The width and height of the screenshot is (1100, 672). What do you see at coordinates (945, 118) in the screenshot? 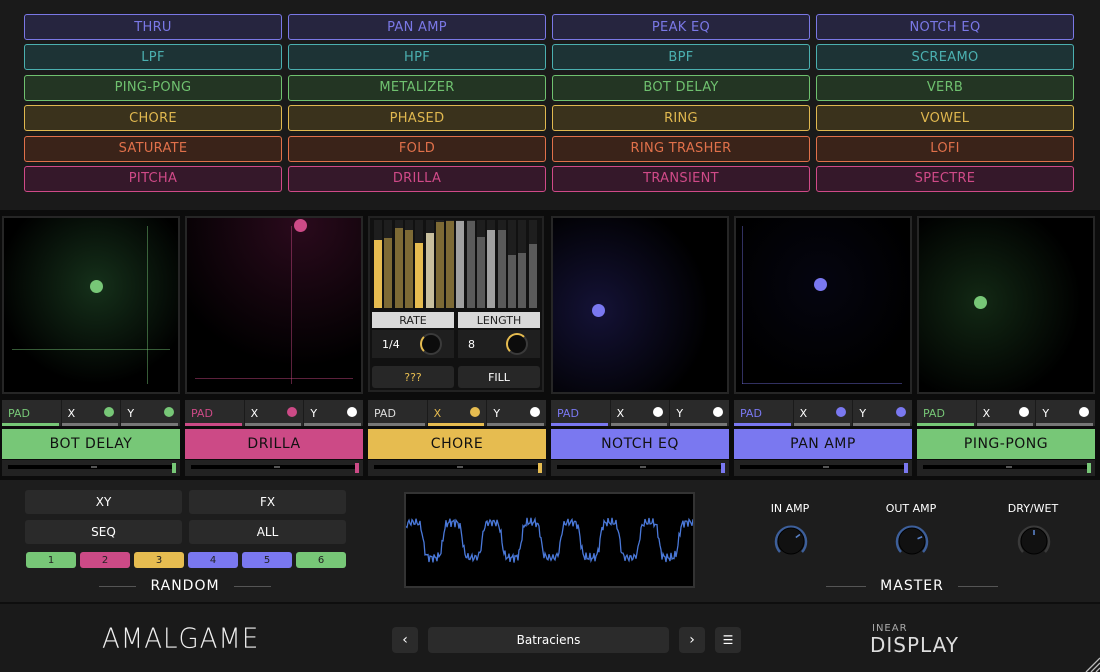
I see `fx-button-vowel: VOWEL` at bounding box center [945, 118].